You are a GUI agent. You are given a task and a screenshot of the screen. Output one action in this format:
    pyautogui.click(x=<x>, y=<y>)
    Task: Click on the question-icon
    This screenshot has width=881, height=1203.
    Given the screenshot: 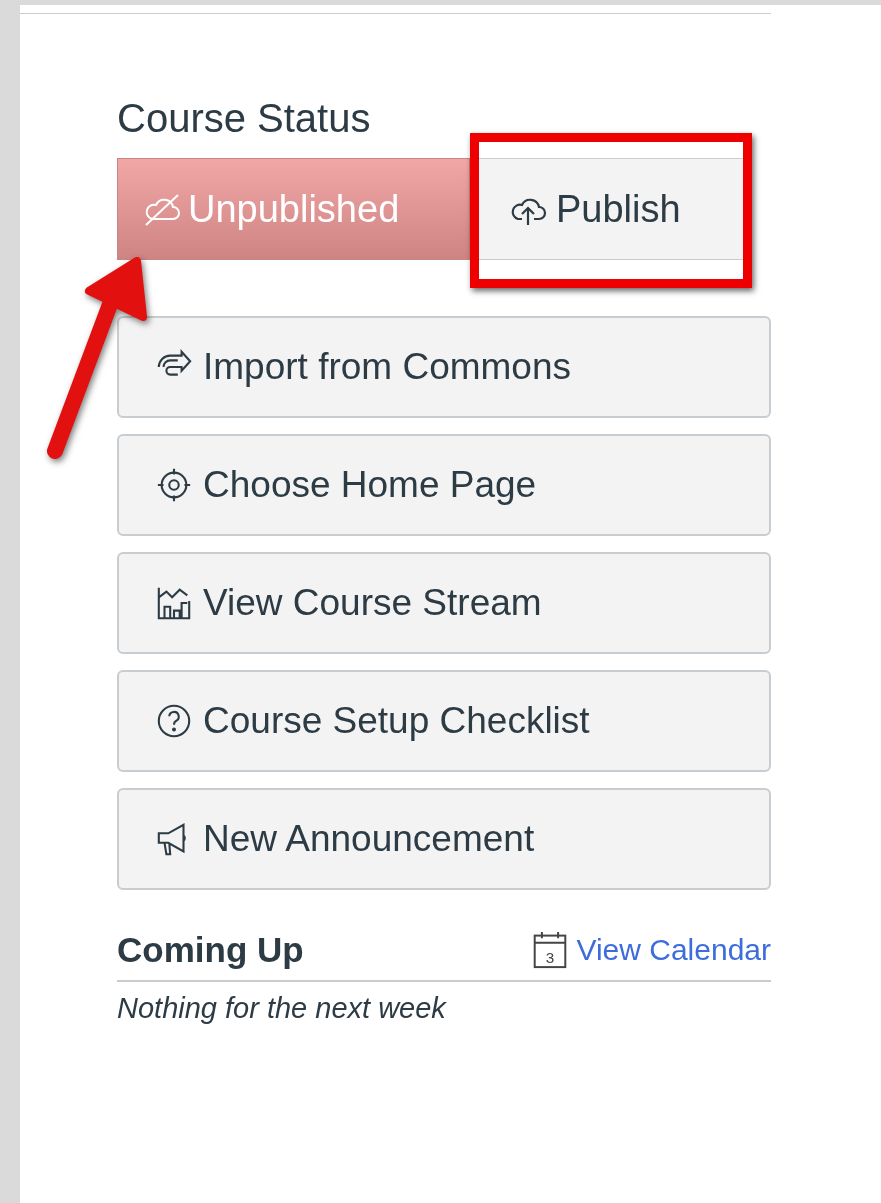 What is the action you would take?
    pyautogui.click(x=174, y=721)
    